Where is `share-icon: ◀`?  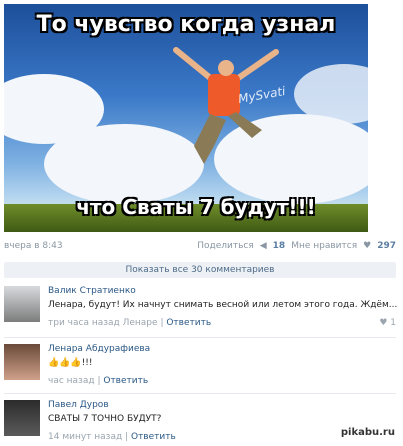
share-icon: ◀ is located at coordinates (263, 246).